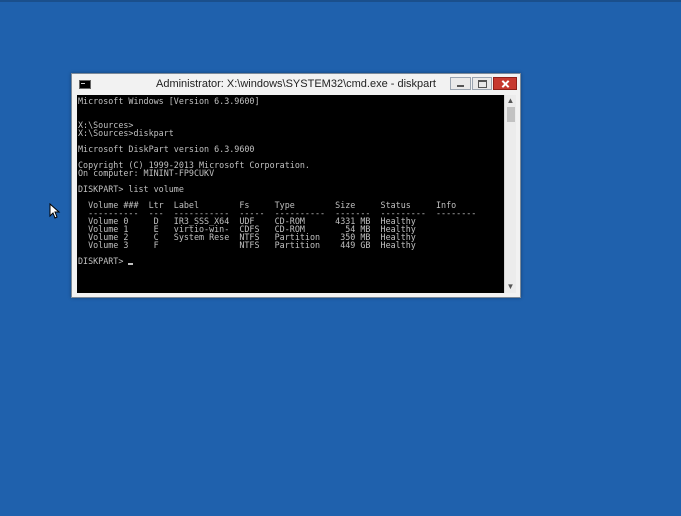 The image size is (681, 516). Describe the element at coordinates (103, 261) in the screenshot. I see `diskpart-prompt: DISKPART>` at that location.